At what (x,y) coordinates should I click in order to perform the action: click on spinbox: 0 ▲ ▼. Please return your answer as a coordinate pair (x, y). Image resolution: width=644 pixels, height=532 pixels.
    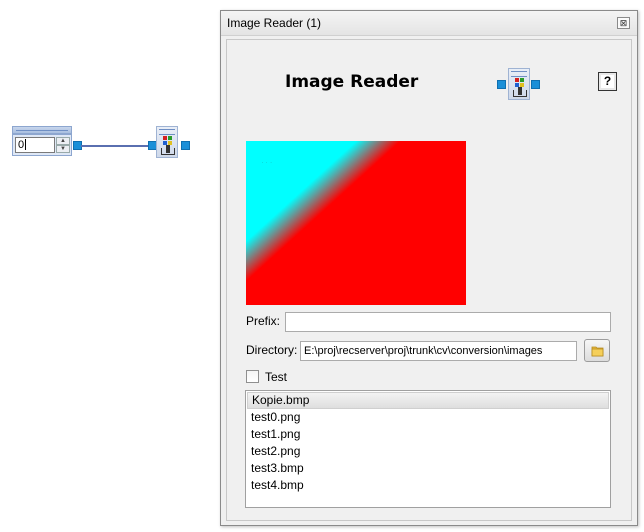
    Looking at the image, I should click on (42, 145).